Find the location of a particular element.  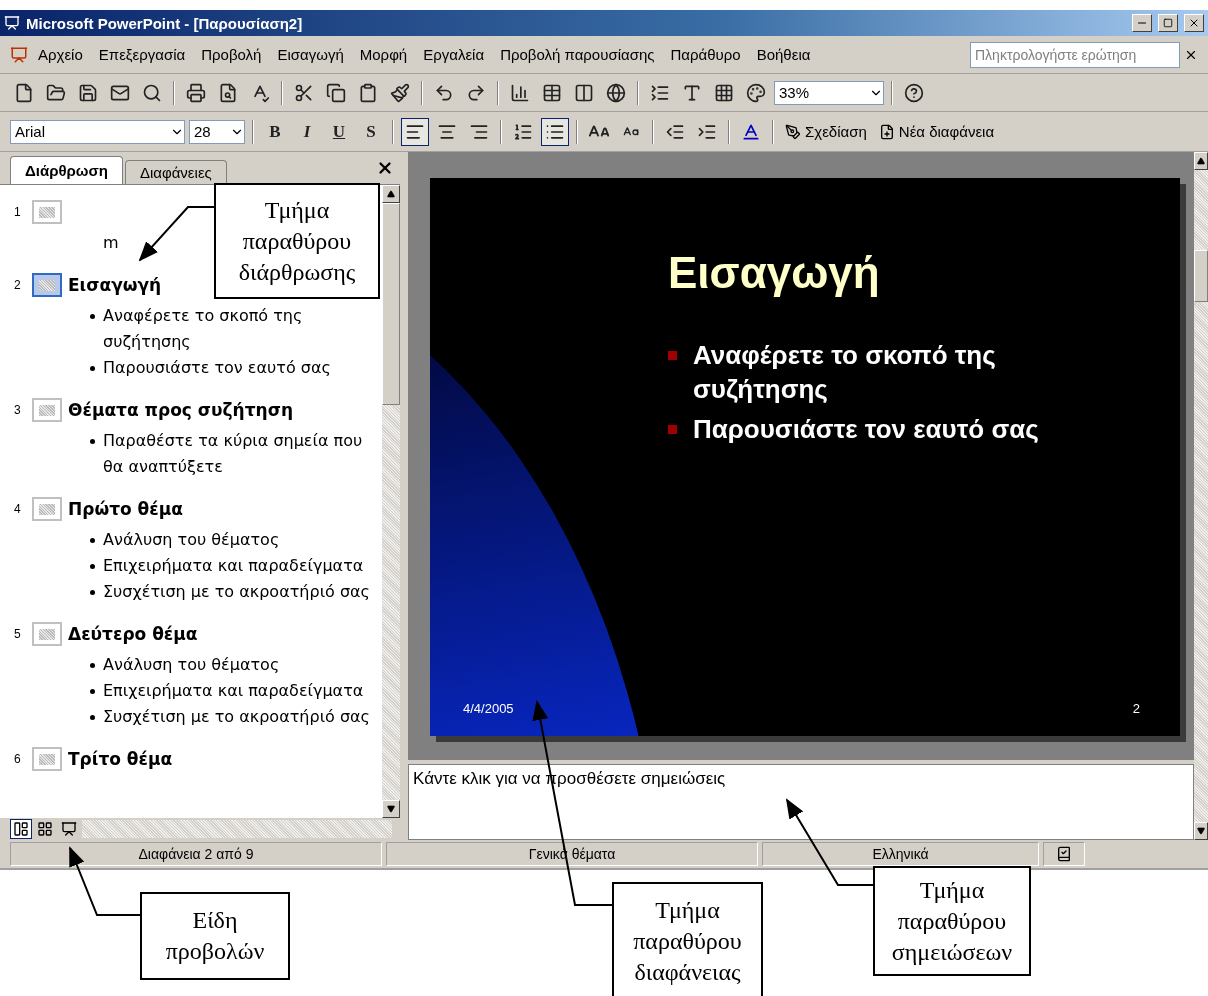

horizontal-scrollbar is located at coordinates (237, 829).